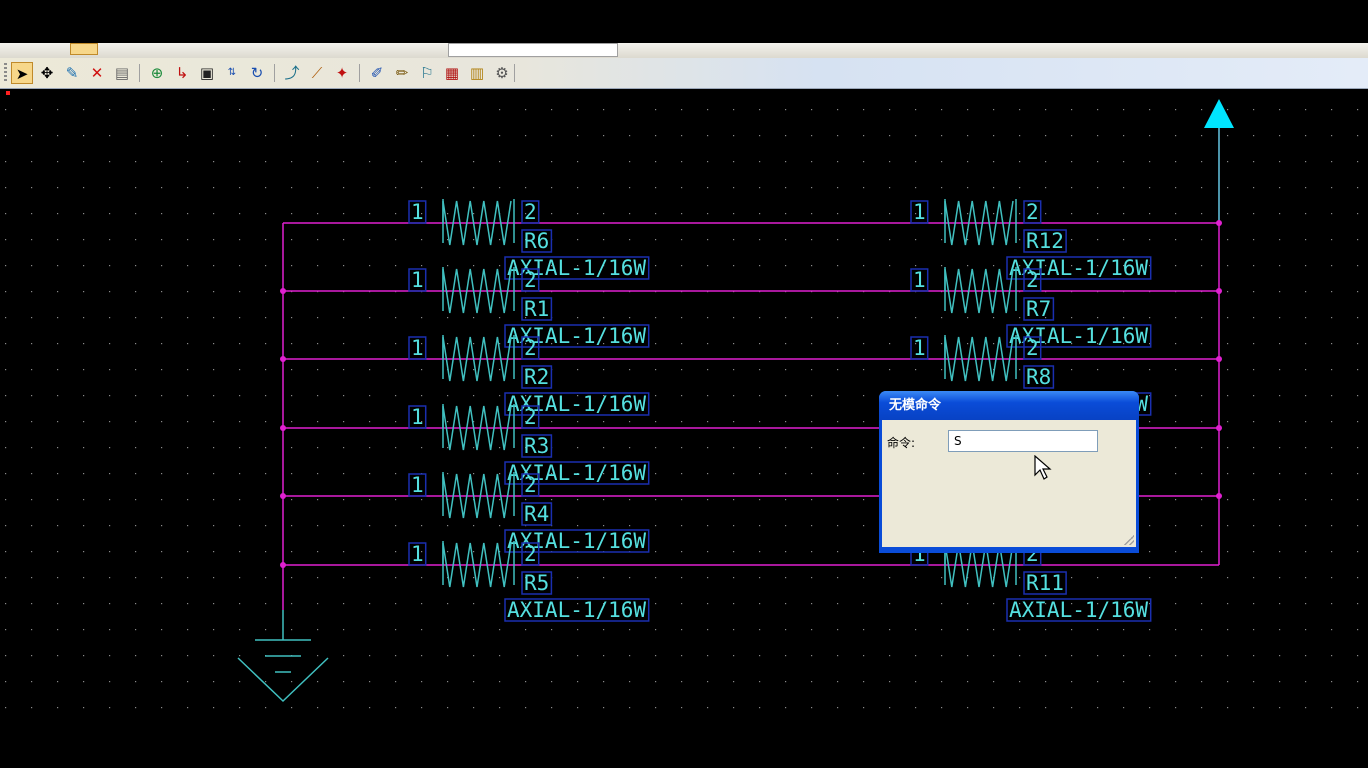 This screenshot has width=1368, height=768. What do you see at coordinates (122, 73) in the screenshot?
I see `properties-icon: ▤` at bounding box center [122, 73].